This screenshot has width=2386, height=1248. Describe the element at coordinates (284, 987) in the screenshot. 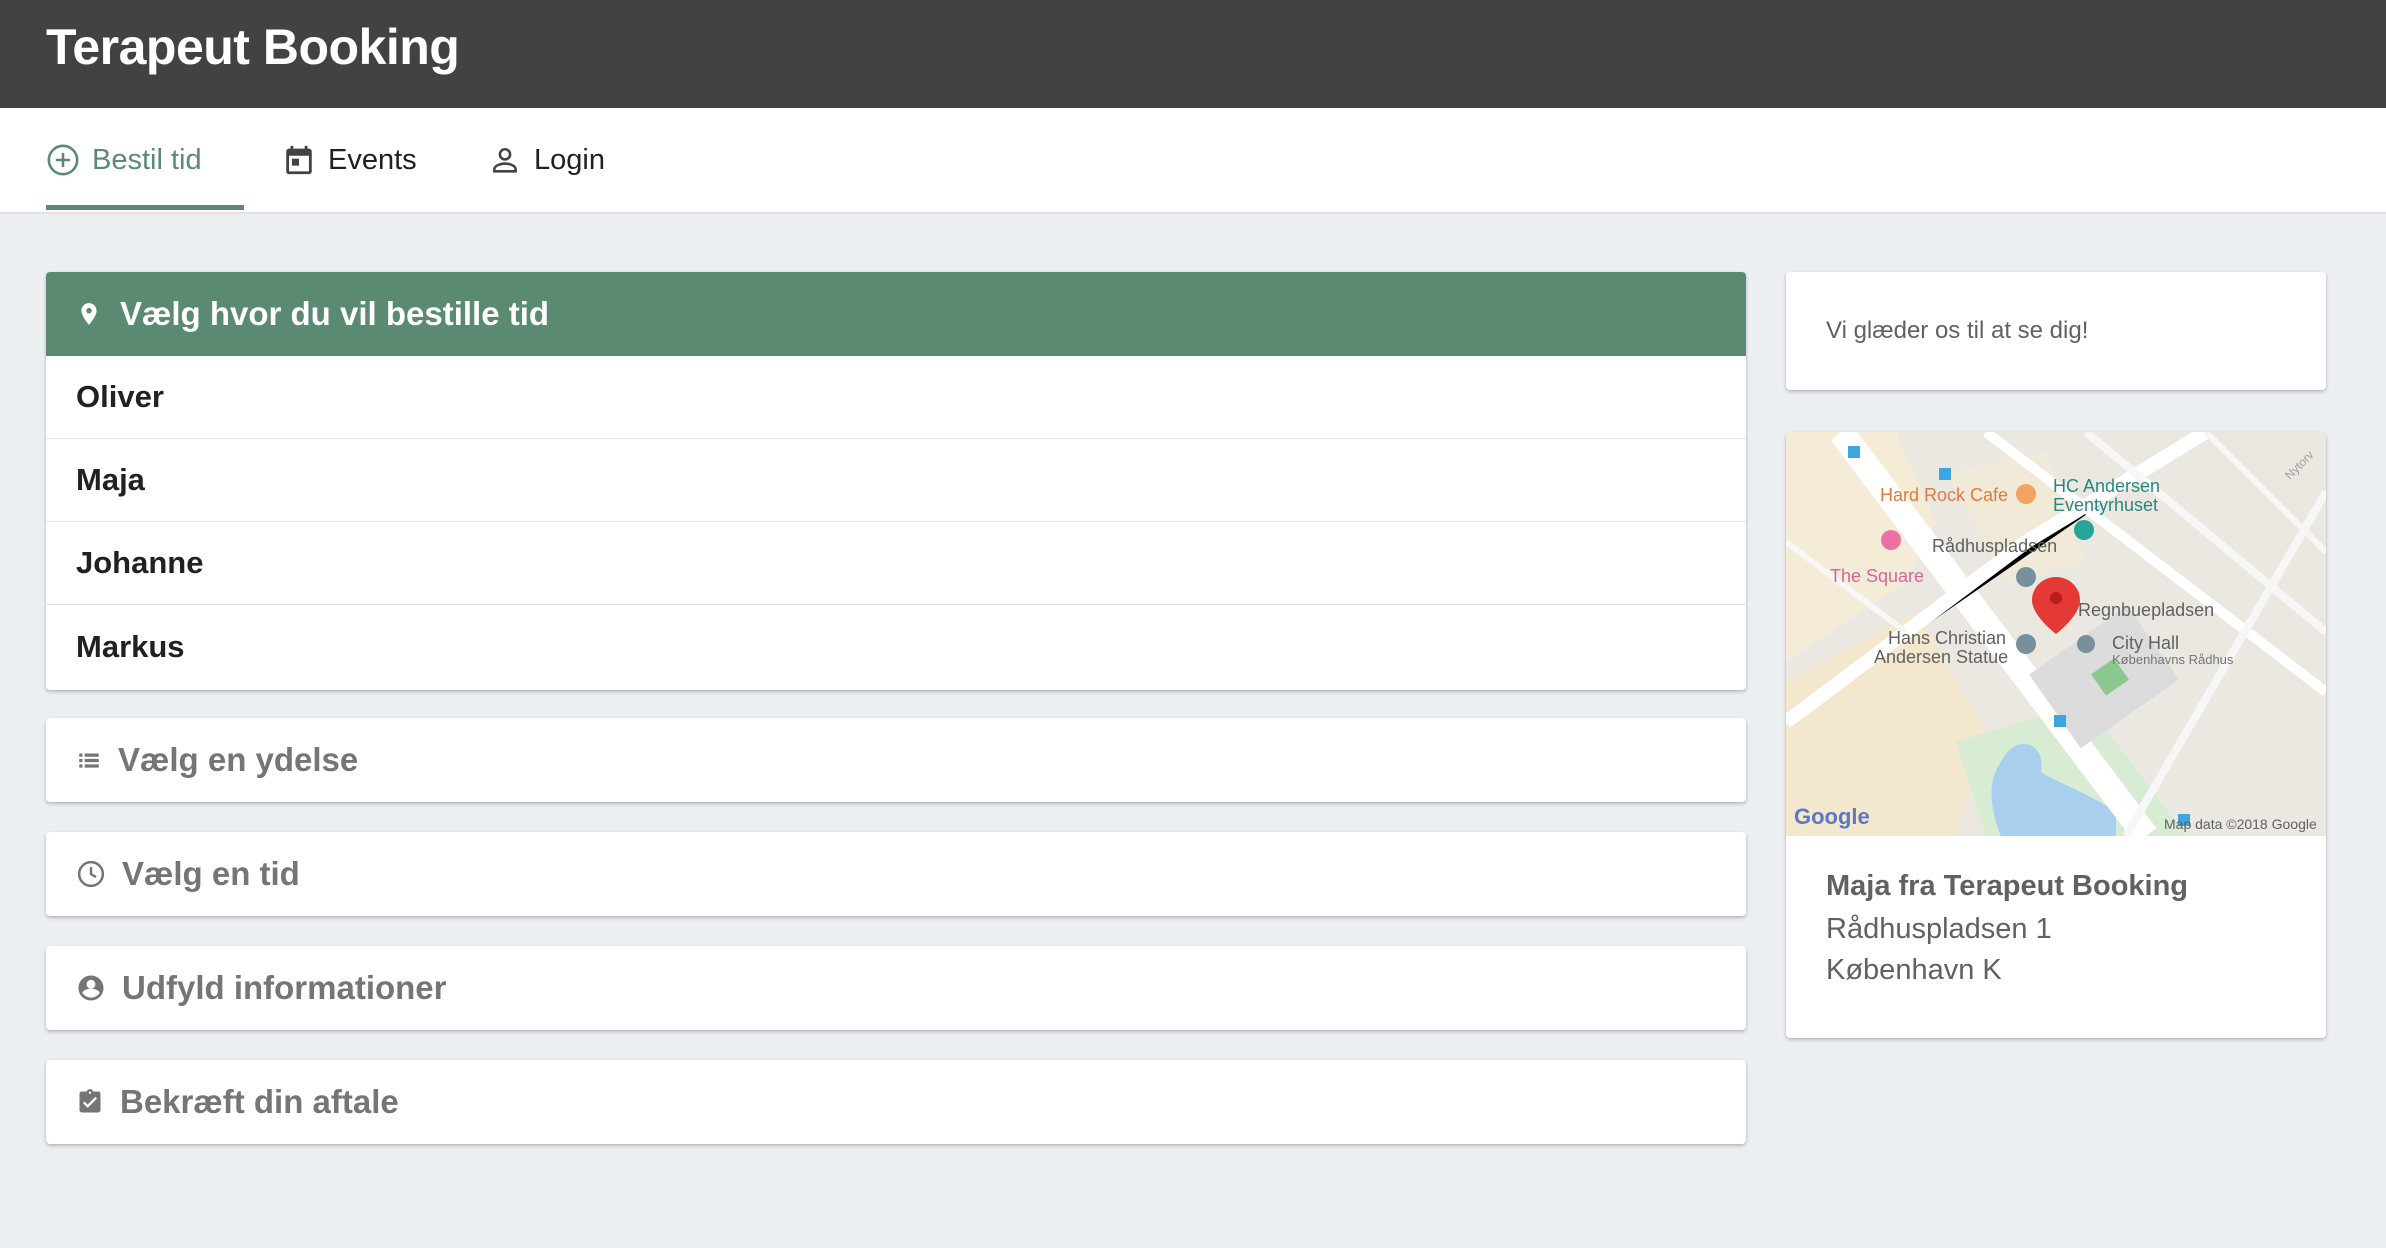

I see `step-label: Udfyld informationer` at that location.